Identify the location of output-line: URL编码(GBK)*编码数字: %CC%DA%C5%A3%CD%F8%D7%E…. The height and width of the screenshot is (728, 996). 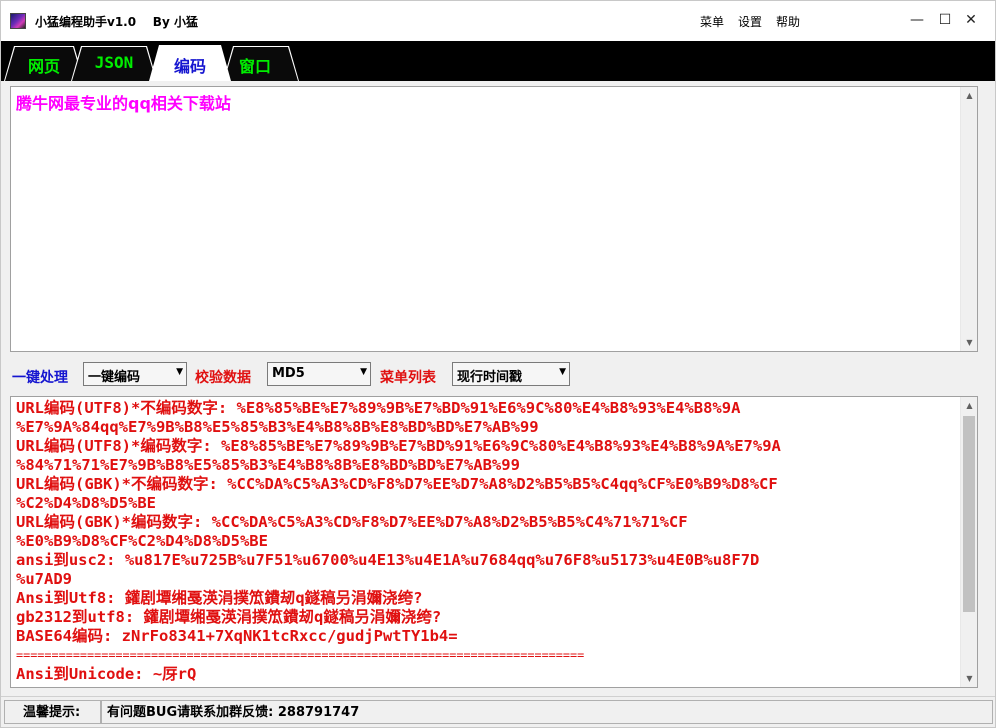
(352, 522).